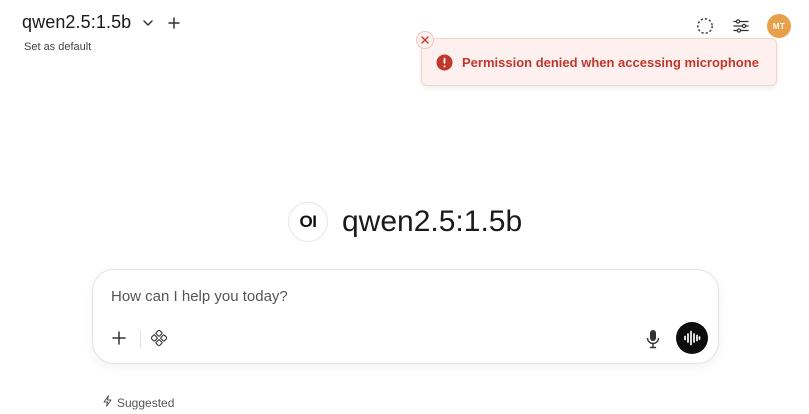 Image resolution: width=809 pixels, height=414 pixels. Describe the element at coordinates (119, 338) in the screenshot. I see `attach-plus-icon` at that location.